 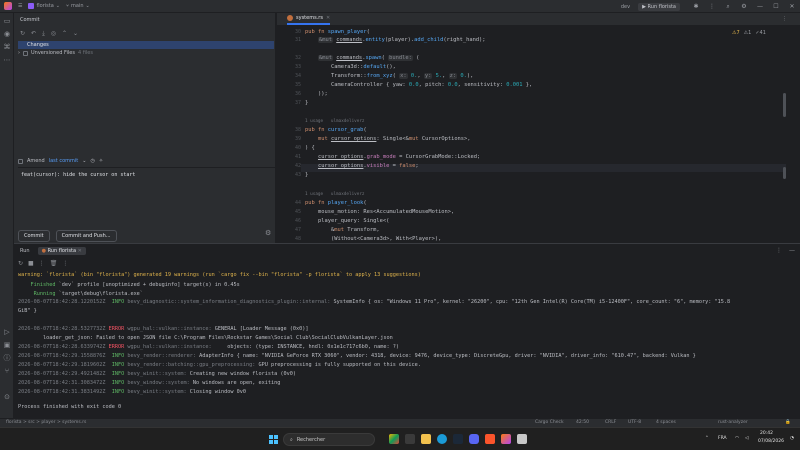 I want to click on collapse-icon: ⌄, so click(x=75, y=34).